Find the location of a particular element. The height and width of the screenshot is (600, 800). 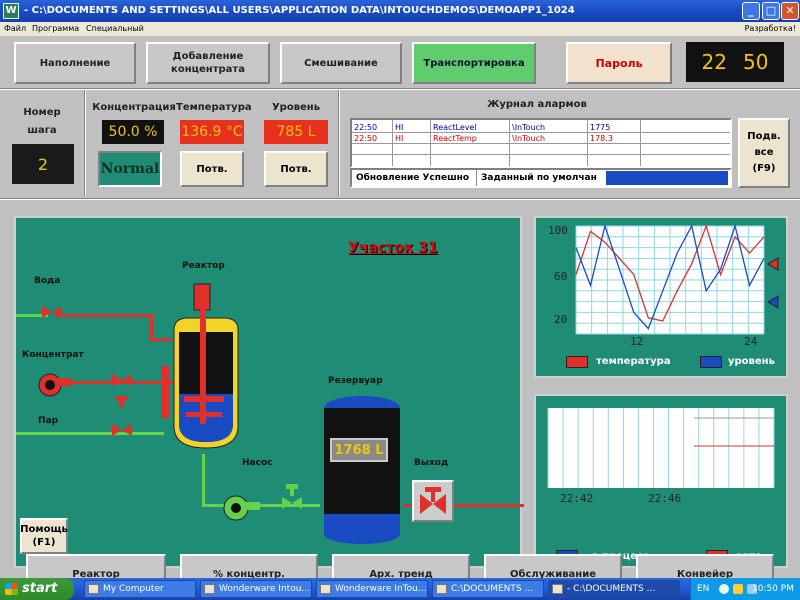

outlet-valve-button is located at coordinates (433, 501).